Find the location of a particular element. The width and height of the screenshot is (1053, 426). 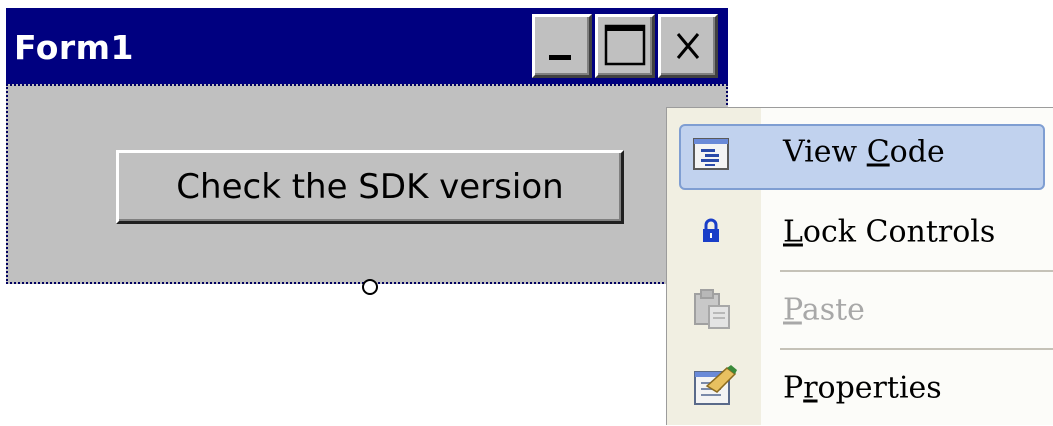

menu-item-label: Paste is located at coordinates (824, 310).